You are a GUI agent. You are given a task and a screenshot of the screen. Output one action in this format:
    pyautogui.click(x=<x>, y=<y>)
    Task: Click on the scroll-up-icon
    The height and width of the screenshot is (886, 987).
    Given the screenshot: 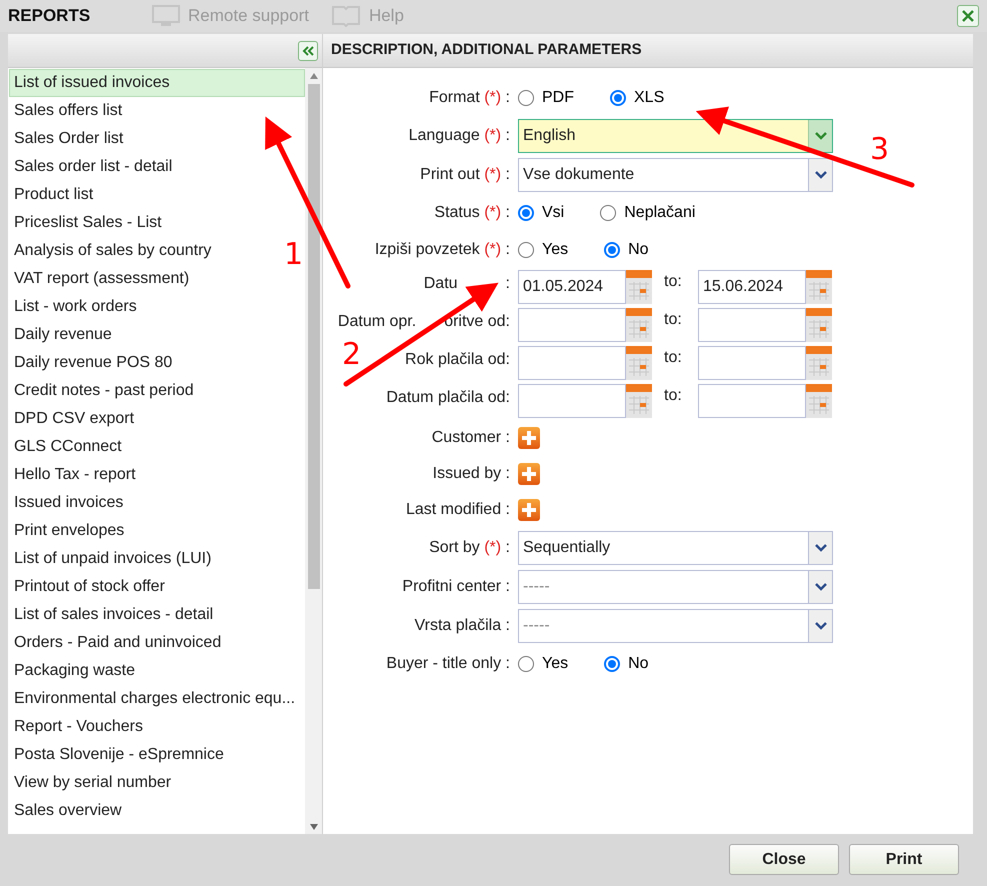 What is the action you would take?
    pyautogui.click(x=314, y=76)
    